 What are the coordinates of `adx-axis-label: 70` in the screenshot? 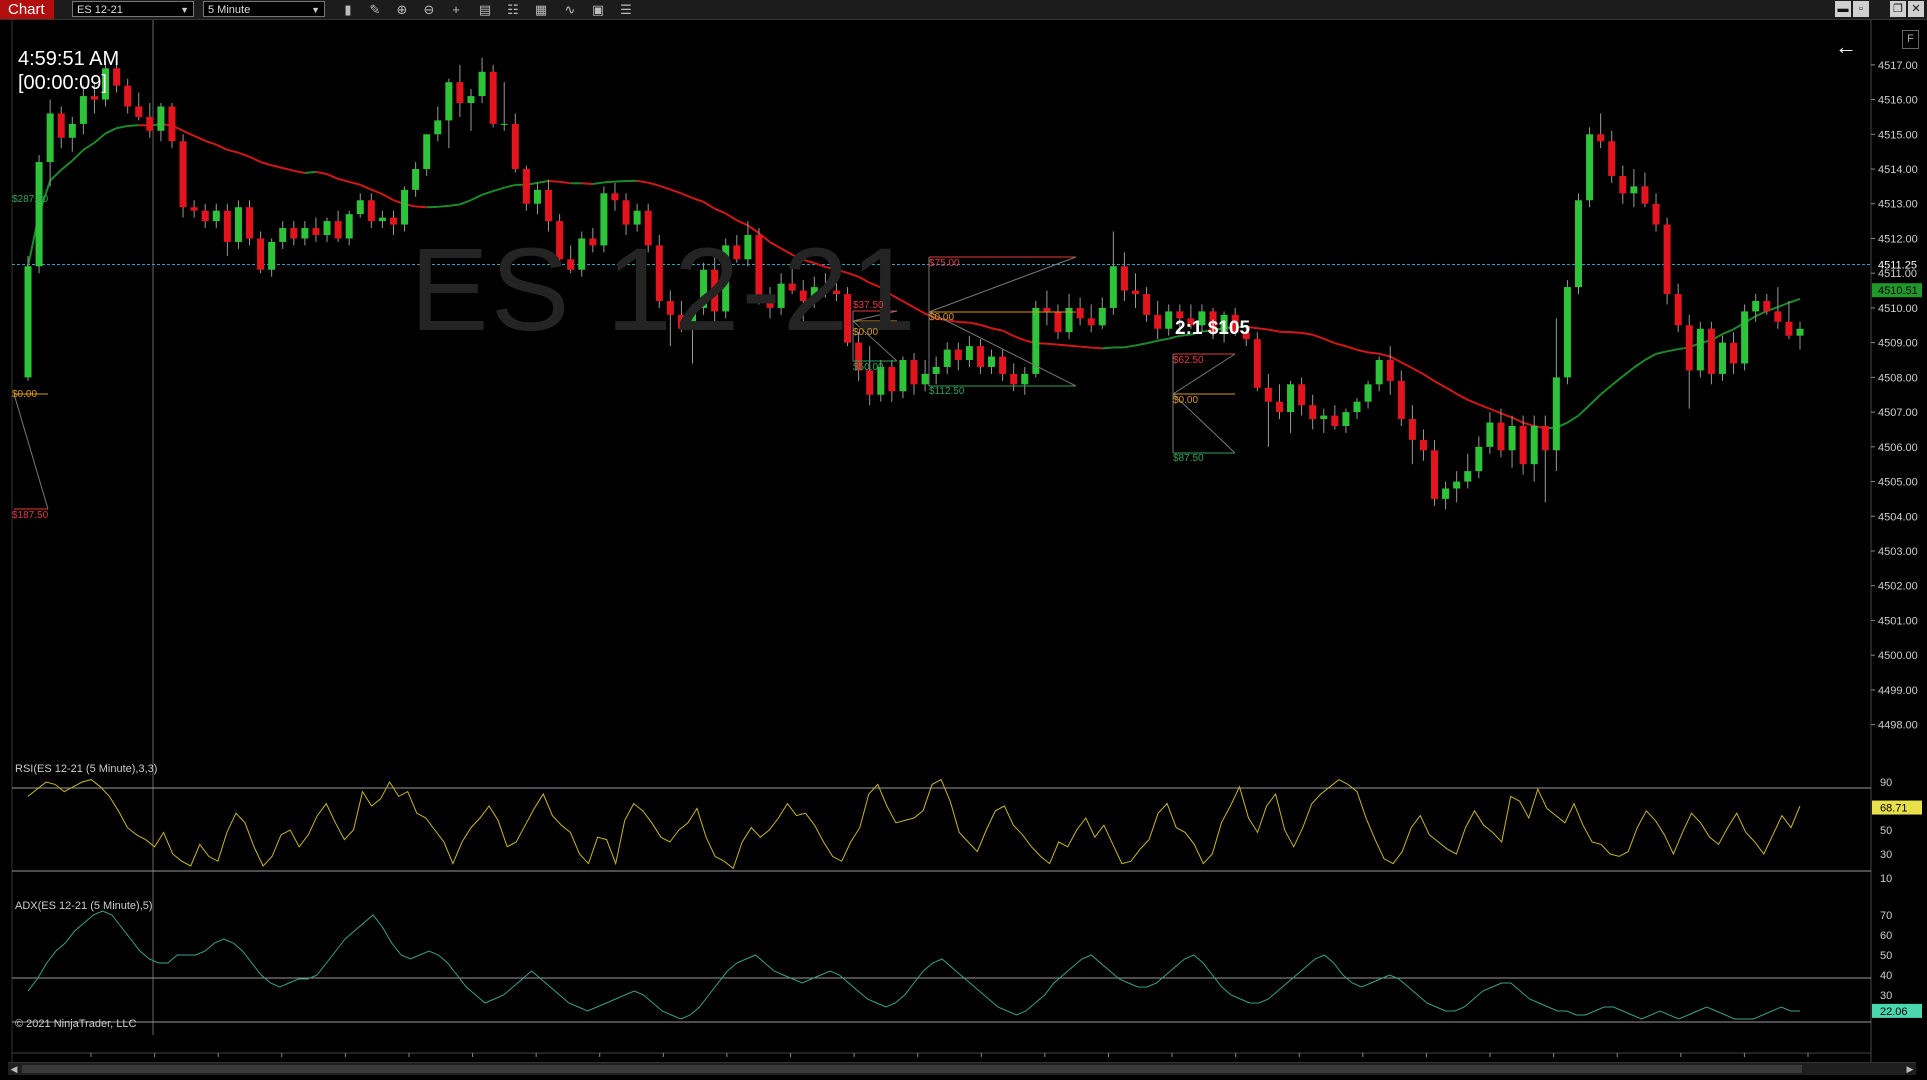 It's located at (1886, 916).